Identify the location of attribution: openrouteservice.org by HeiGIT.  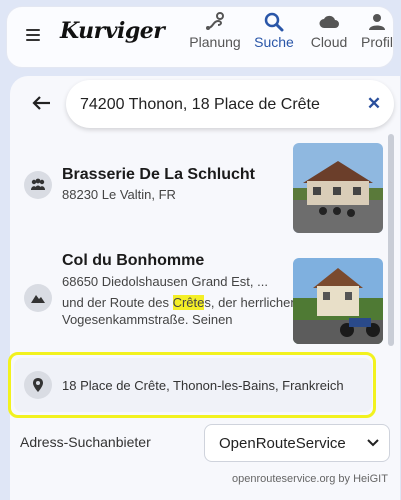
(310, 479).